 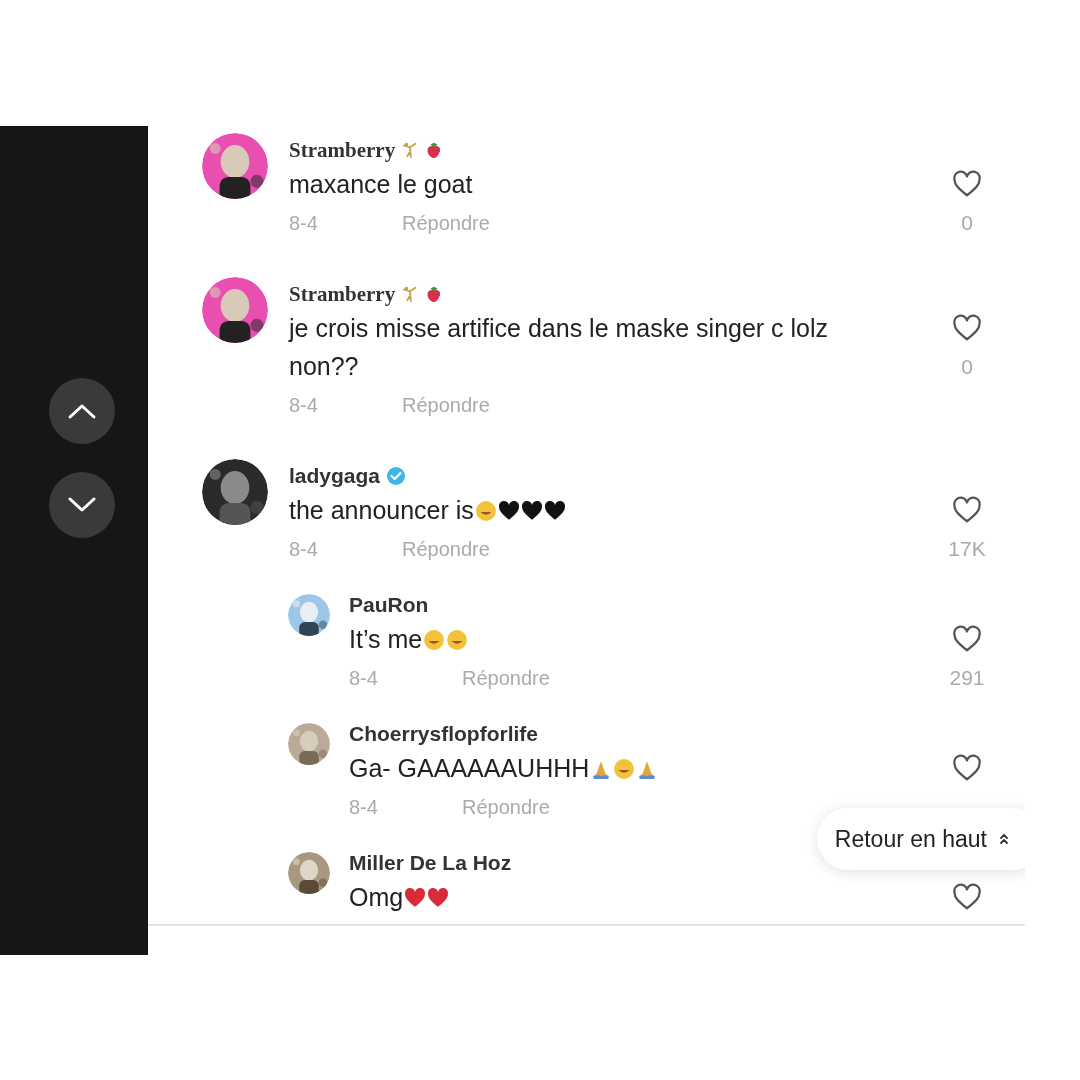 I want to click on comment-text: Ga- GAAAAAAUHHH, so click(x=629, y=768).